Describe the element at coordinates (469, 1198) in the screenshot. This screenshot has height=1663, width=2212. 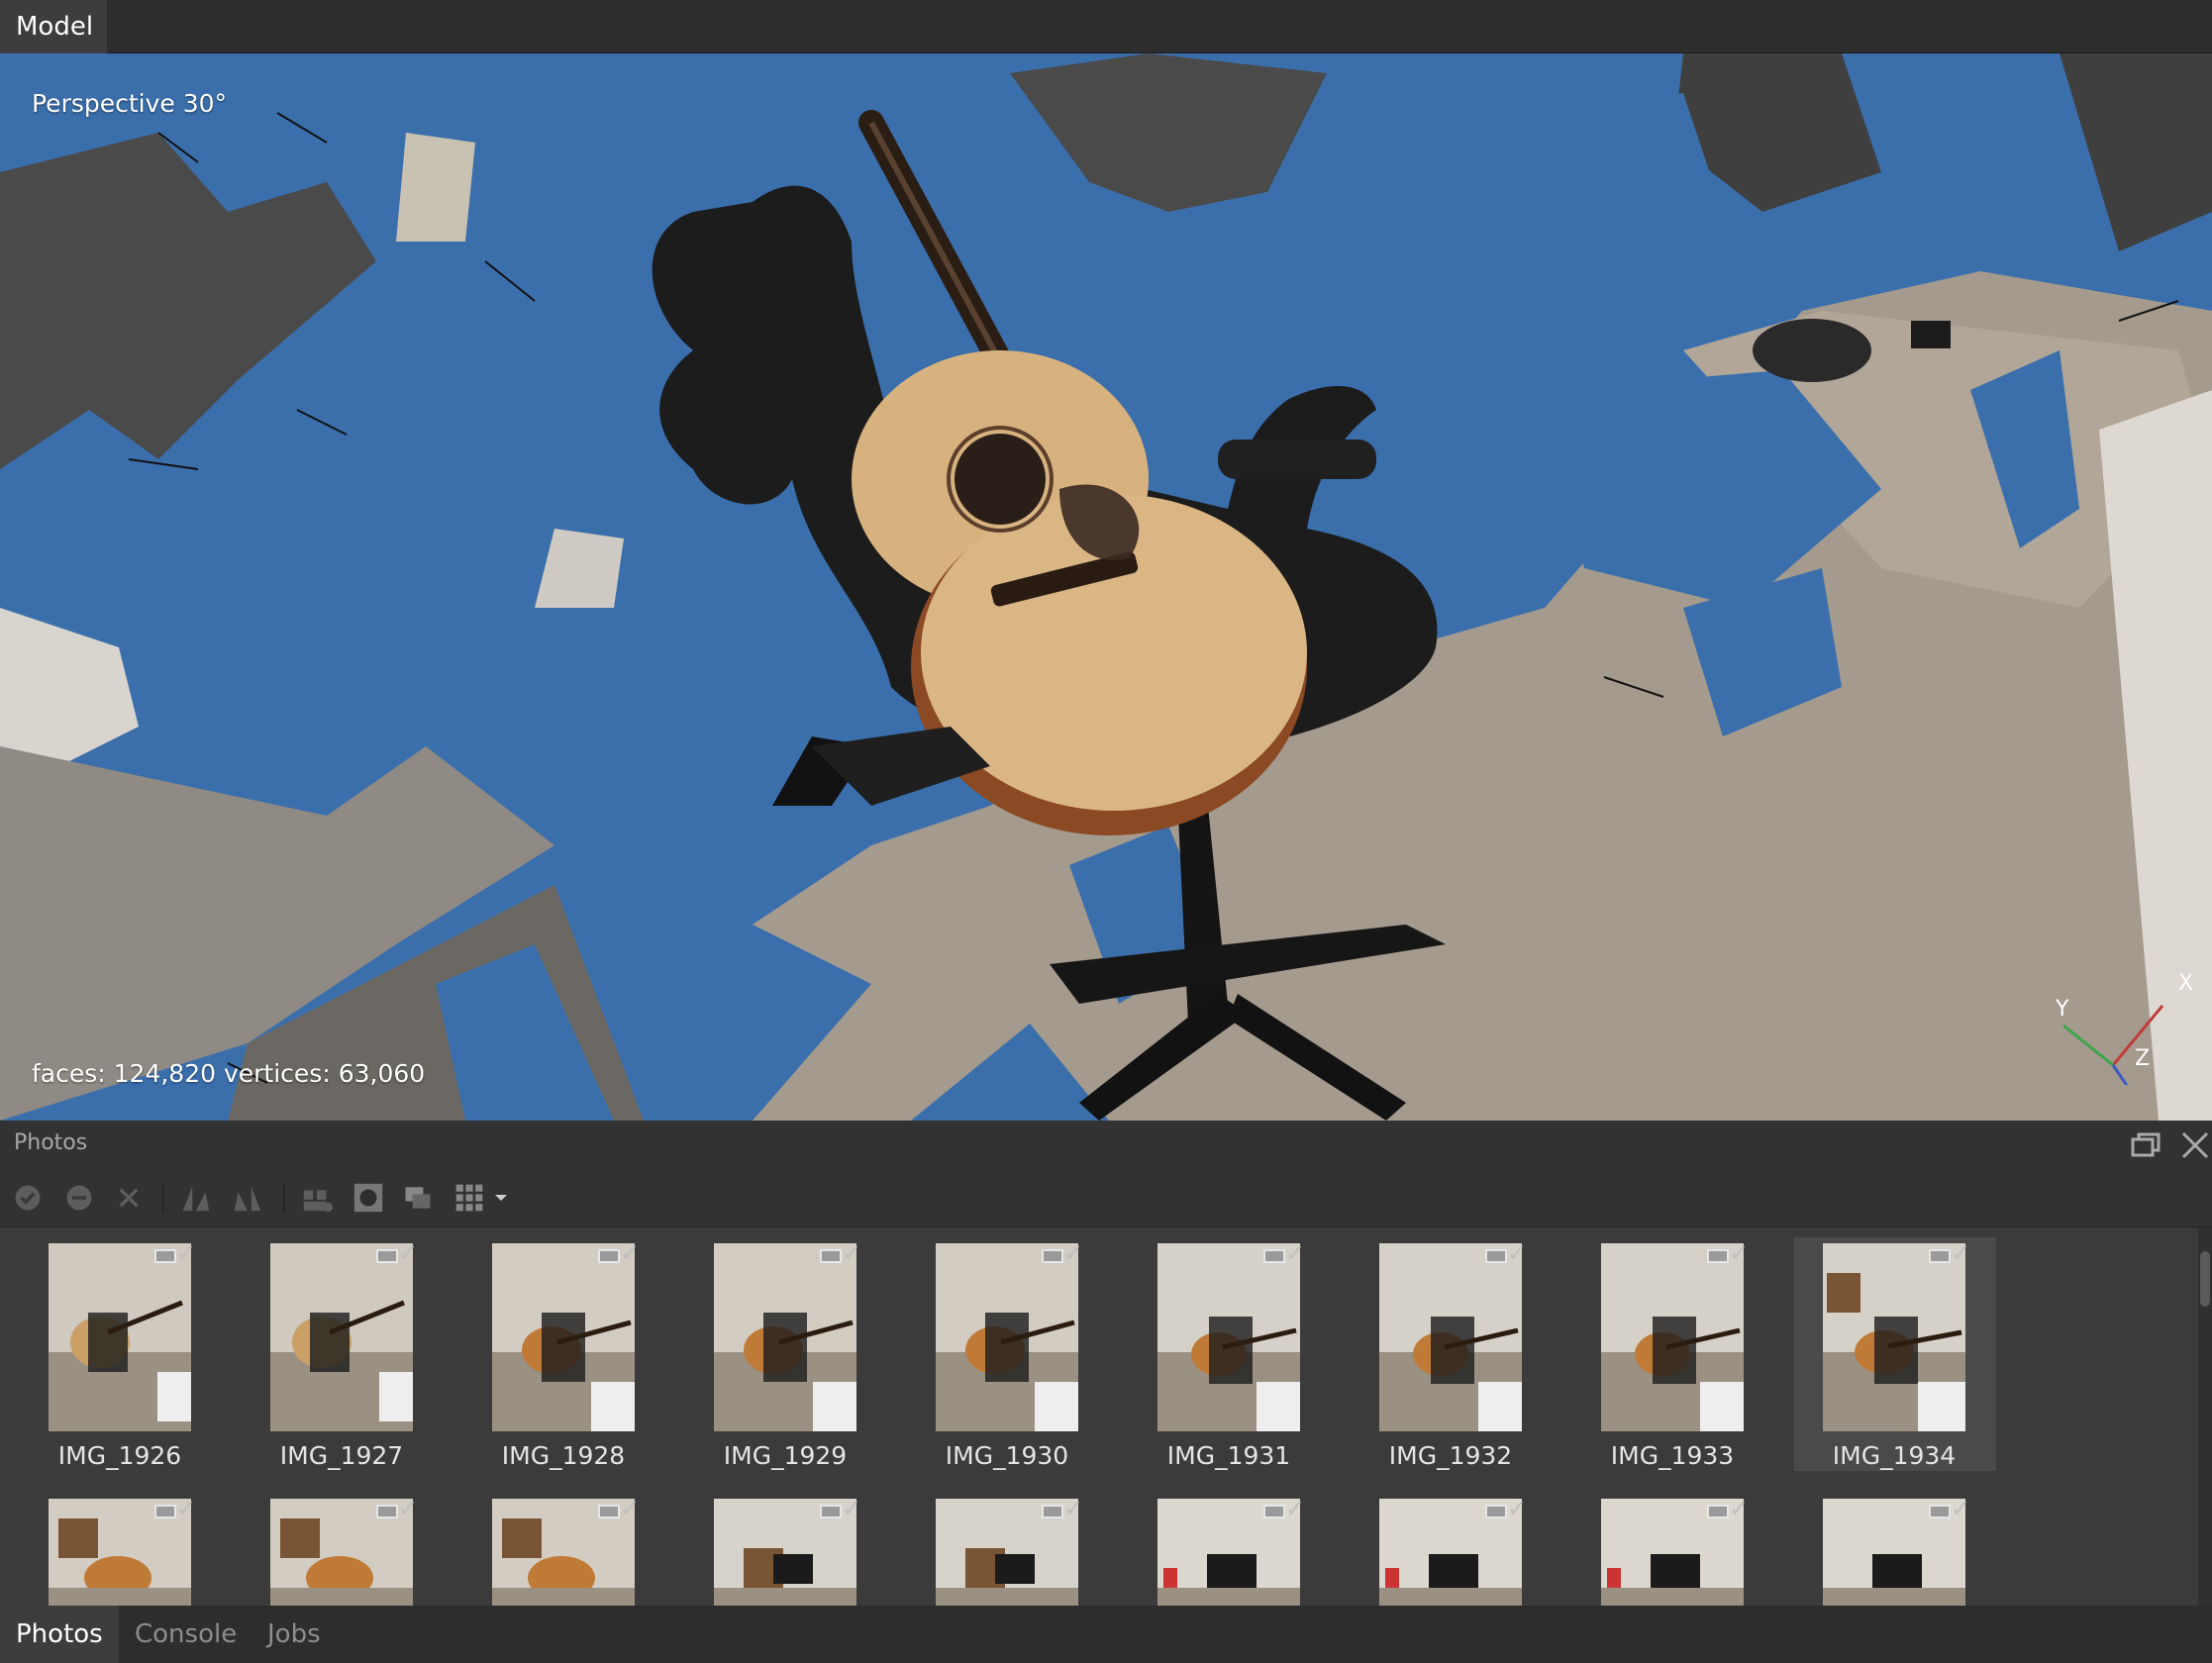
I see `view-mode-icon` at that location.